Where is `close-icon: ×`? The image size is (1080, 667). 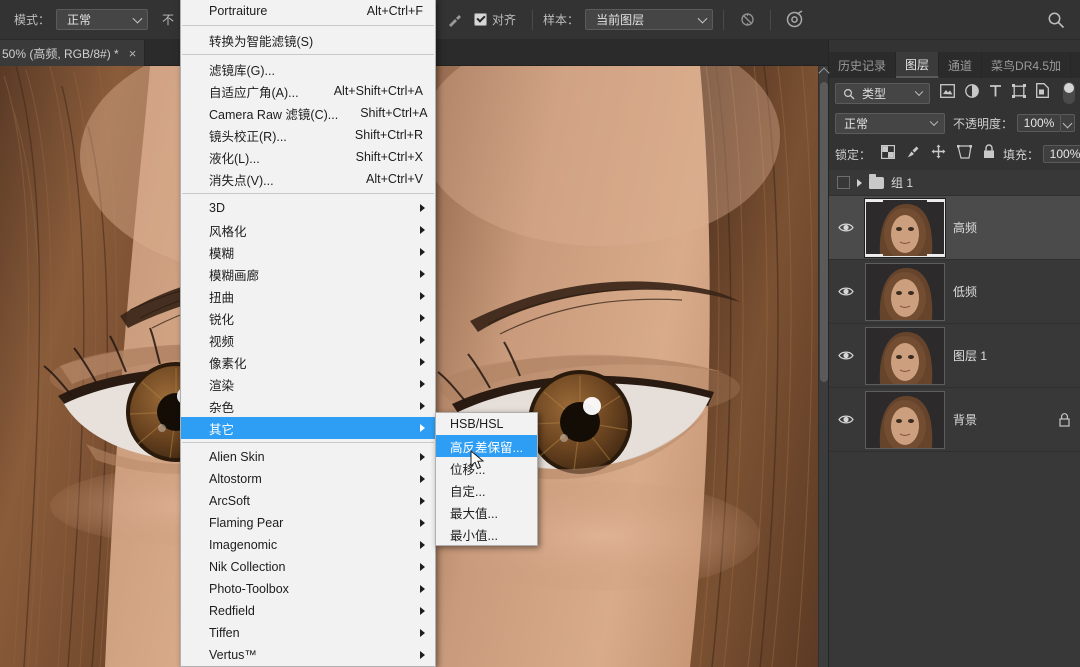 close-icon: × is located at coordinates (133, 53).